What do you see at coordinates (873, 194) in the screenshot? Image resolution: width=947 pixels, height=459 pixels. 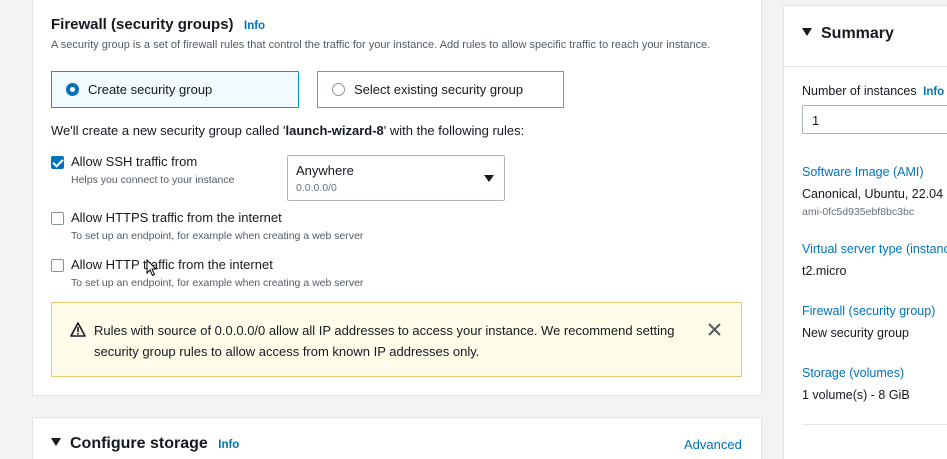 I see `ami-value: Canonical, Ubuntu, 22.04` at bounding box center [873, 194].